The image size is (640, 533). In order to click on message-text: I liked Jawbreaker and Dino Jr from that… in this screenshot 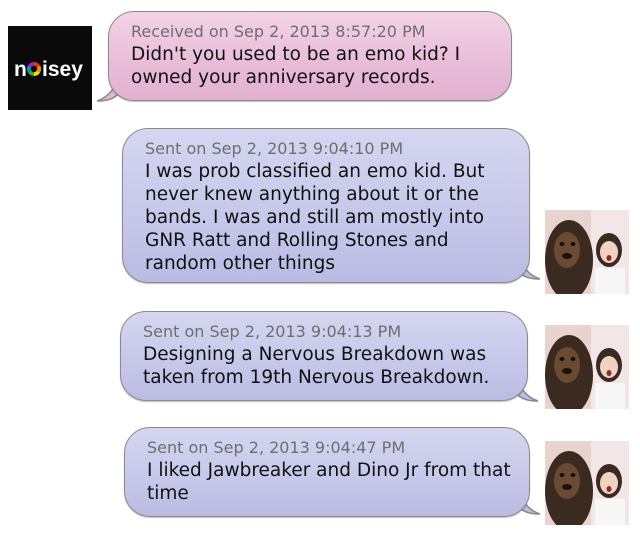, I will do `click(329, 482)`.